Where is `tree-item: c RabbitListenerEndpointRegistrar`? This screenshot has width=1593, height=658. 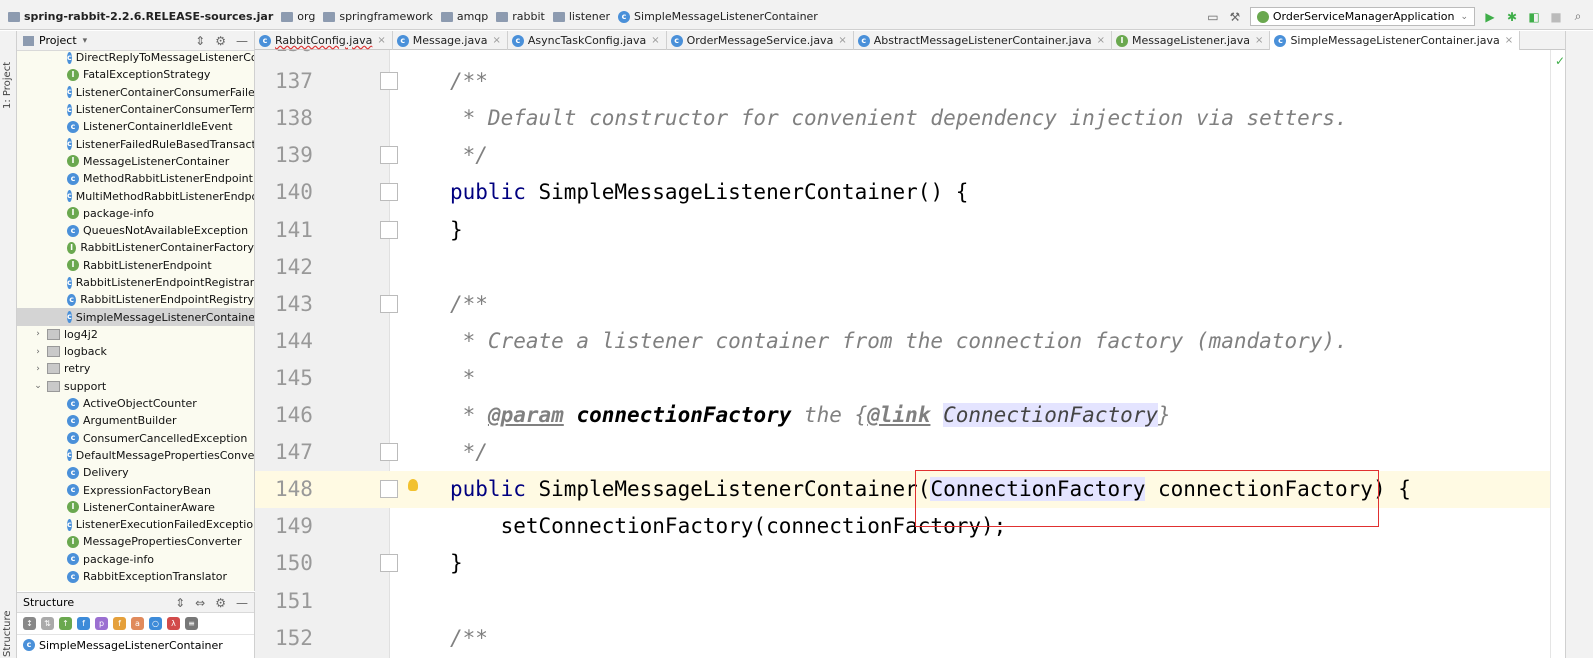
tree-item: c RabbitListenerEndpointRegistrar is located at coordinates (135, 282).